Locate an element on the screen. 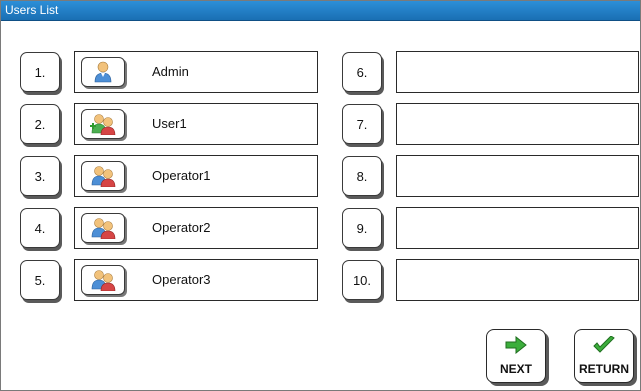  user-slot-5-icon-button is located at coordinates (103, 280).